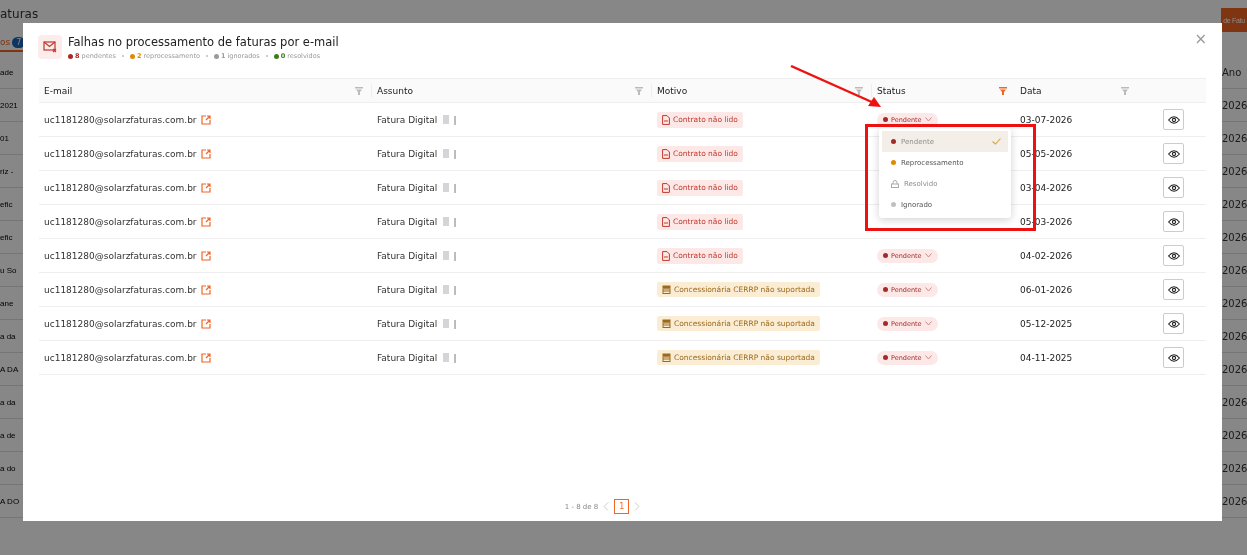  I want to click on dialog-title: Falhas no processamento de faturas por e-mail, so click(204, 42).